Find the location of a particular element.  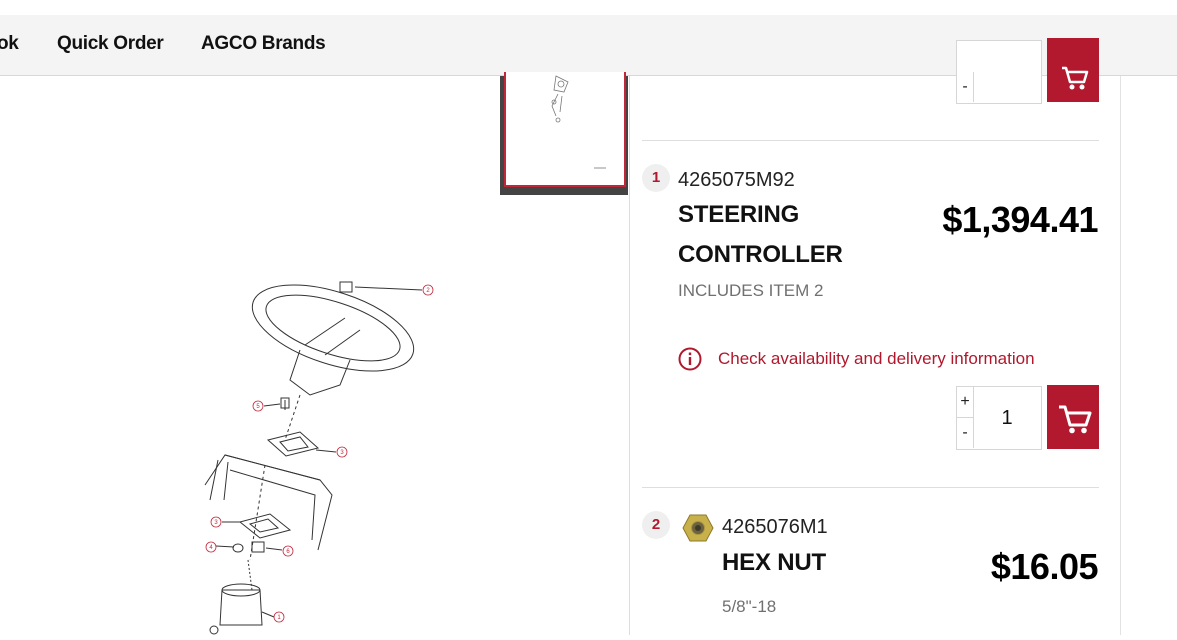

part-number: 4265075M92 is located at coordinates (736, 180).